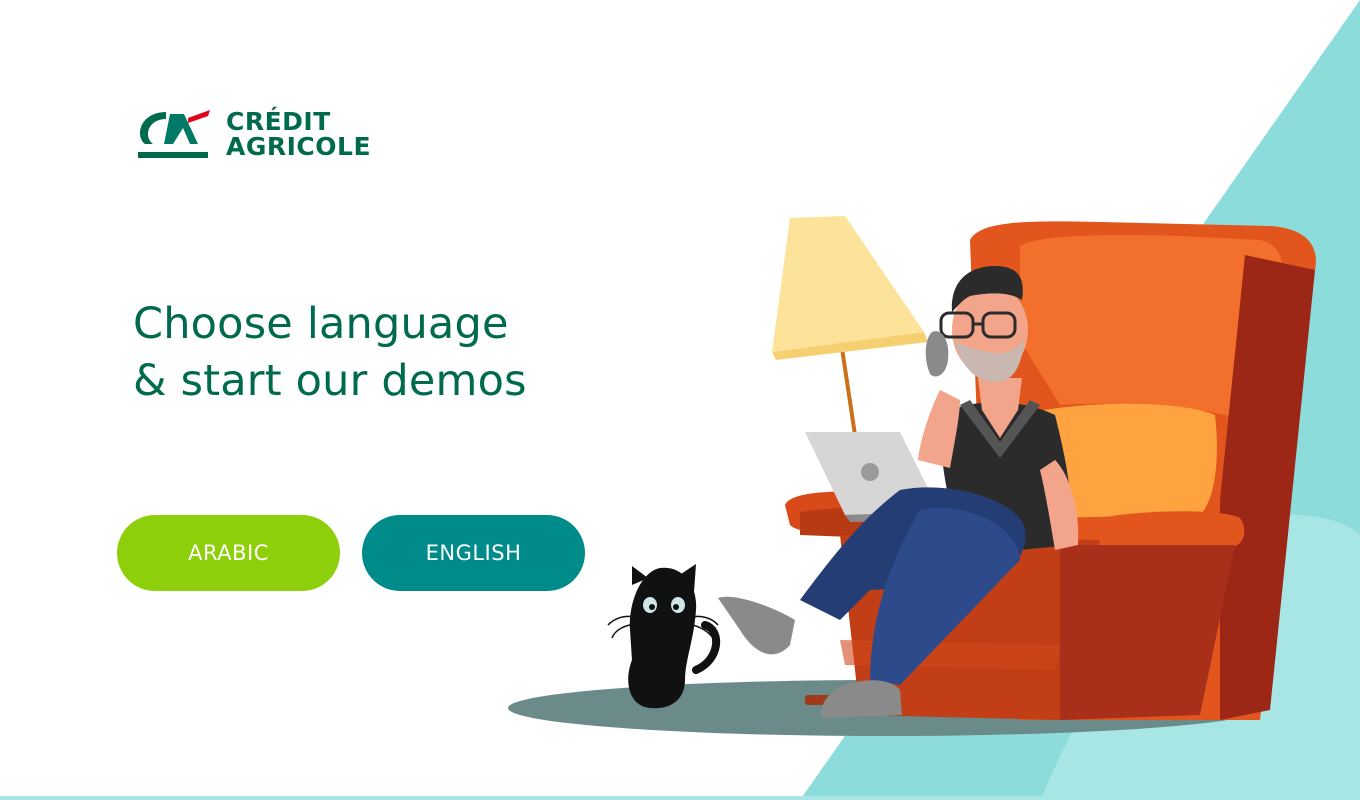 This screenshot has height=800, width=1360. What do you see at coordinates (330, 353) in the screenshot?
I see `page-title: Choose language & start our demos` at bounding box center [330, 353].